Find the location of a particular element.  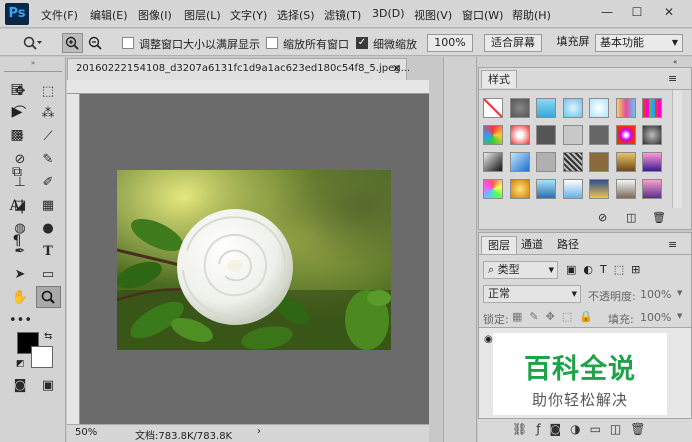

actions-play-icon: ▶ is located at coordinates (17, 112).